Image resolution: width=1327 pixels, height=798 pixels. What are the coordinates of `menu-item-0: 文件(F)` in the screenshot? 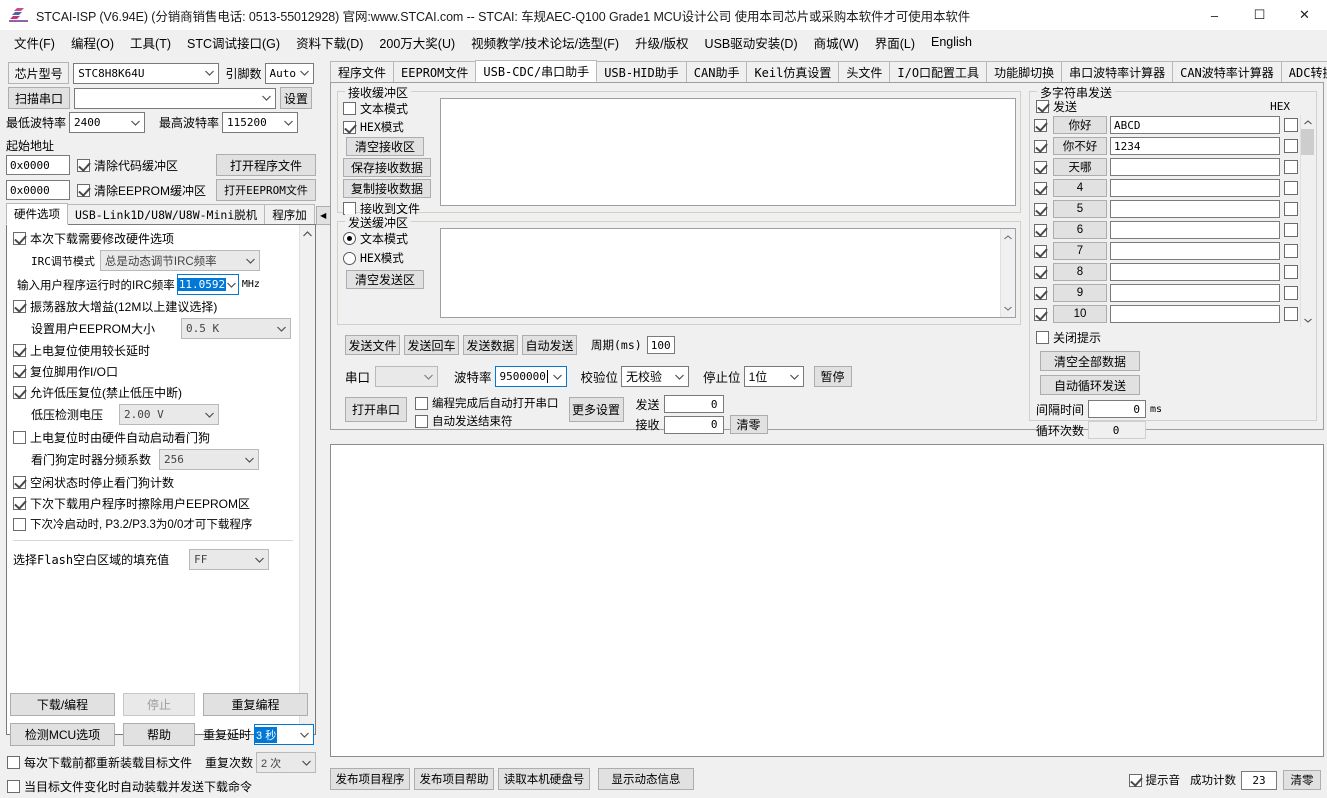 It's located at (34, 42).